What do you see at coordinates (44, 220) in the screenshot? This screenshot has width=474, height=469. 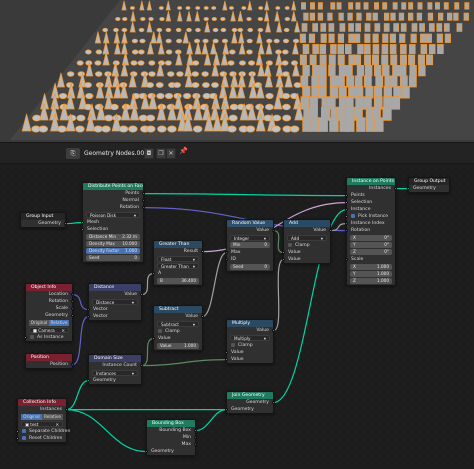 I see `group-input-node: Group Input Geometry` at bounding box center [44, 220].